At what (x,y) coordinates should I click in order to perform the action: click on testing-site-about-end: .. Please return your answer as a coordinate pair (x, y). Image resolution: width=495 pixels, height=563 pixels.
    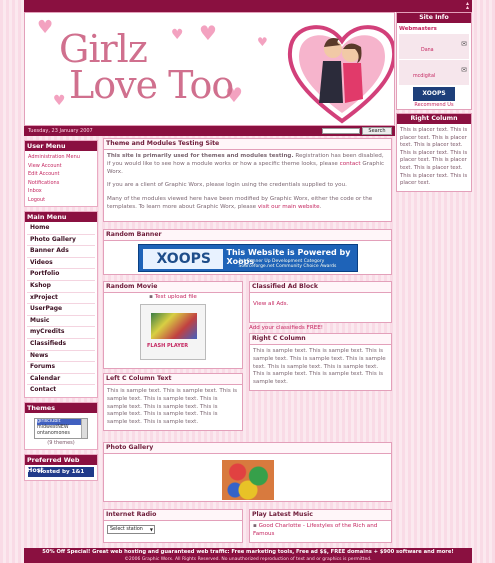
    Looking at the image, I should click on (320, 206).